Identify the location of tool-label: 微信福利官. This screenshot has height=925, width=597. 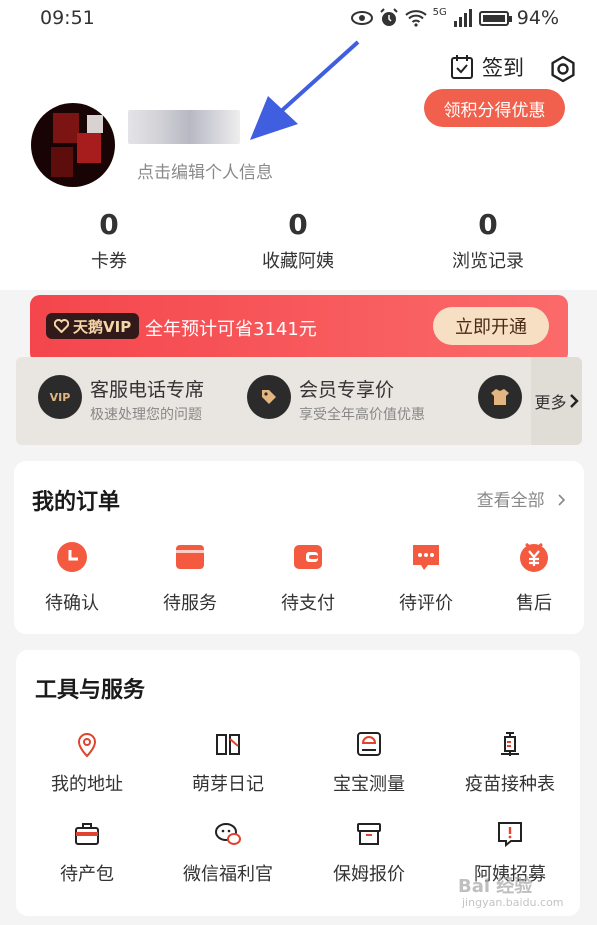
(228, 874).